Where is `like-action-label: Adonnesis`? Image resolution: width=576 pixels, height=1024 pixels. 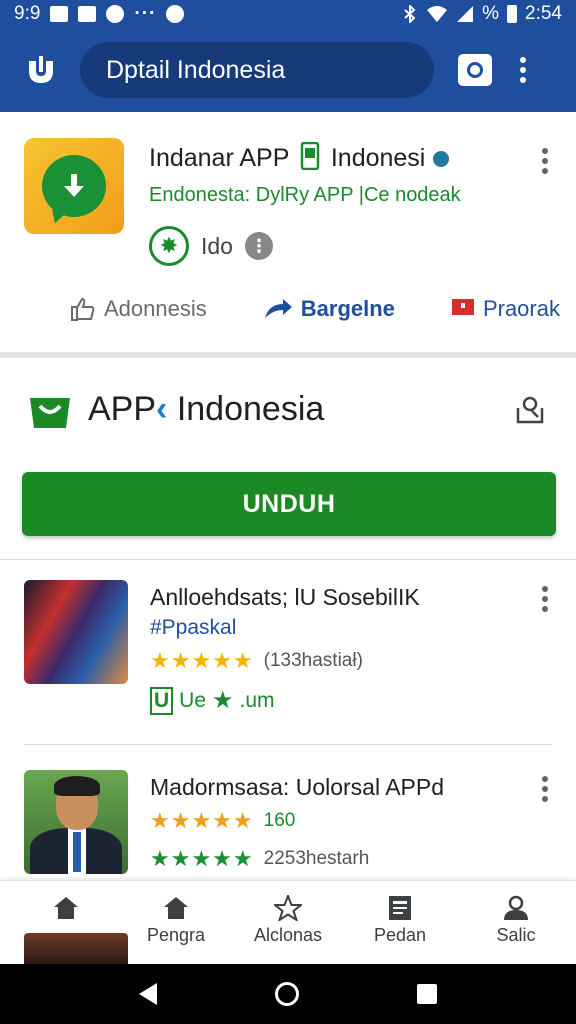
like-action-label: Adonnesis is located at coordinates (155, 308).